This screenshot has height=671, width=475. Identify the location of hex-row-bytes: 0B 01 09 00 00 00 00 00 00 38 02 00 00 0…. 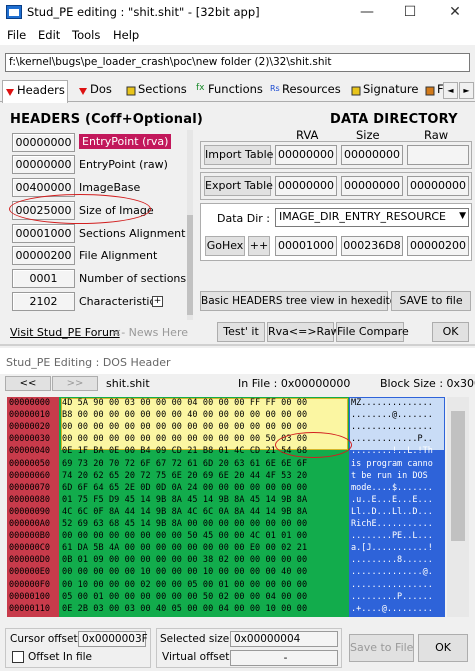
(184, 560).